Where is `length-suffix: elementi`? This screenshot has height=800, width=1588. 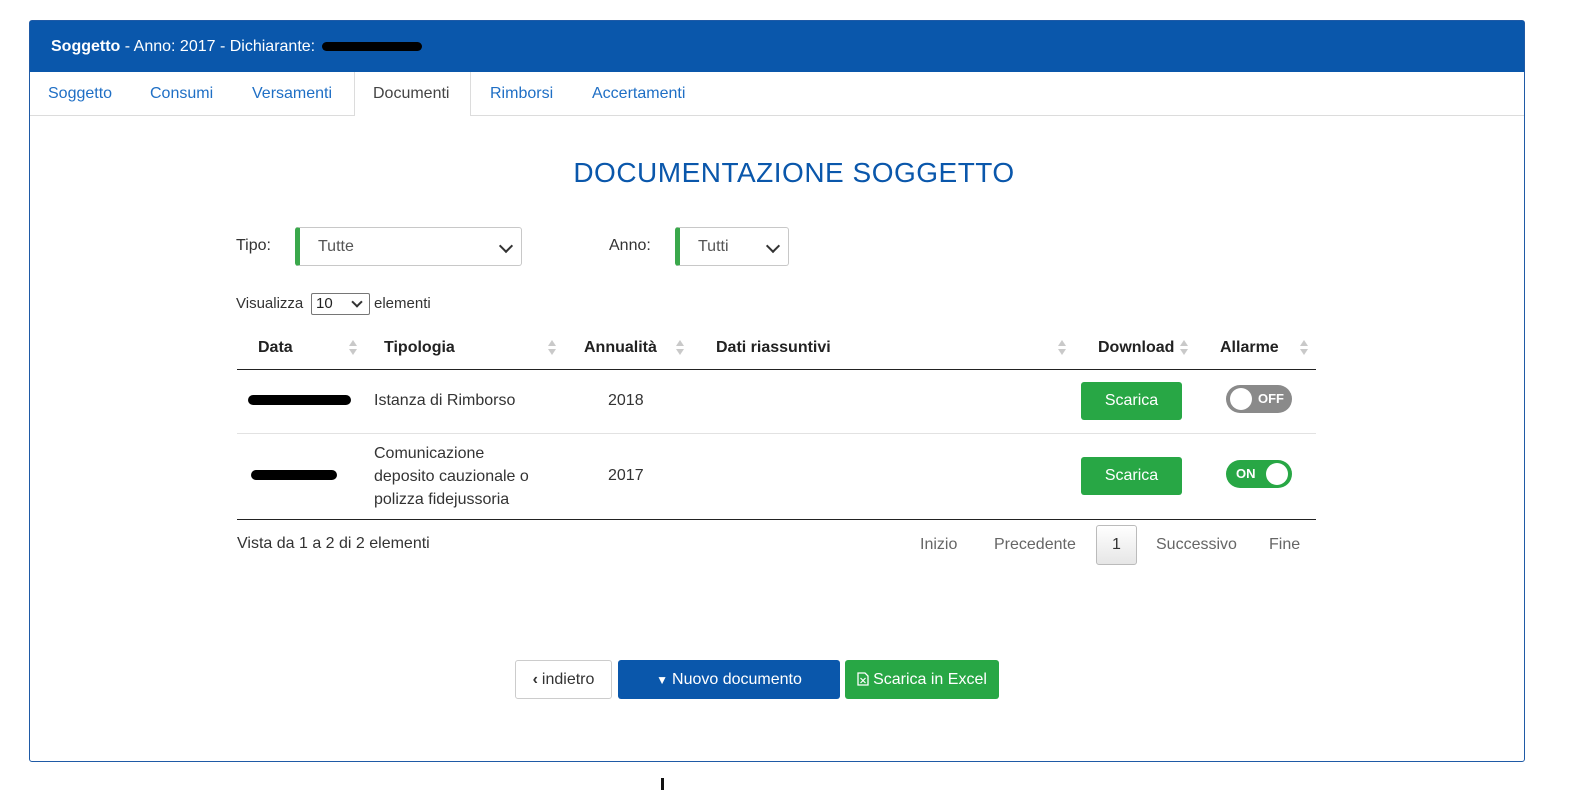
length-suffix: elementi is located at coordinates (402, 303).